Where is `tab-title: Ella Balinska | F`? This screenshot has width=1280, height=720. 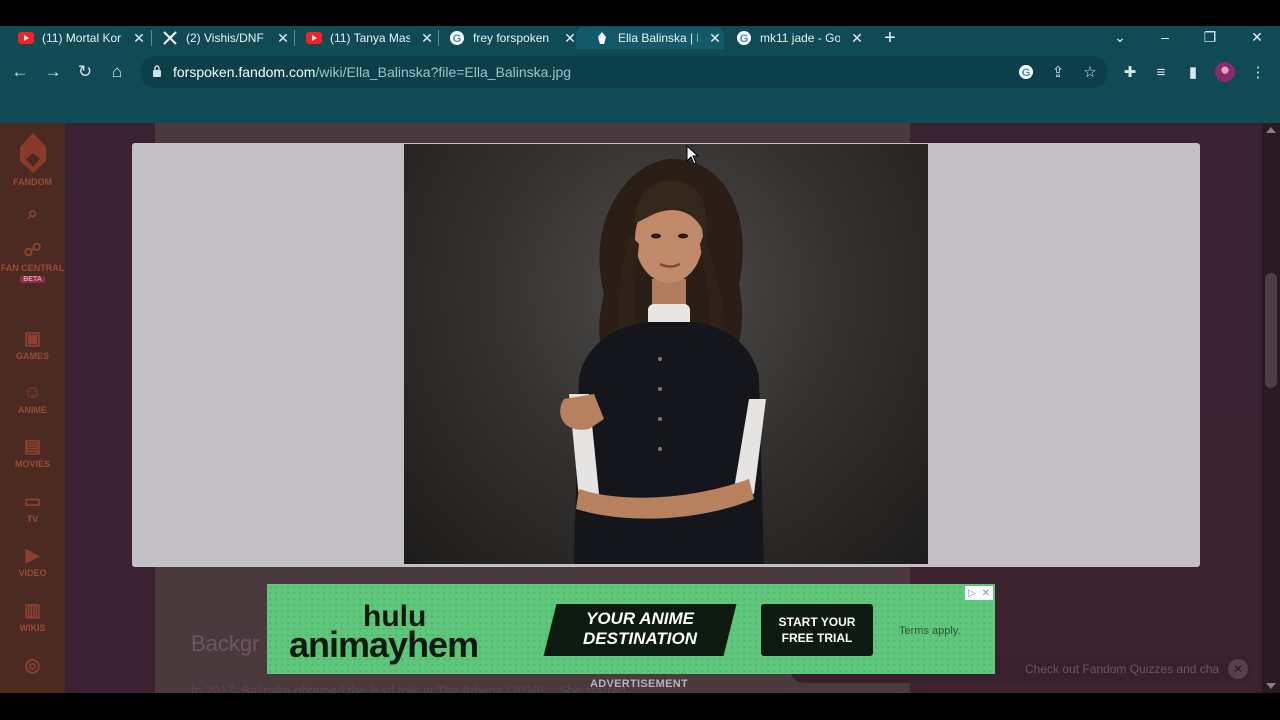
tab-title: Ella Balinska | F is located at coordinates (658, 38).